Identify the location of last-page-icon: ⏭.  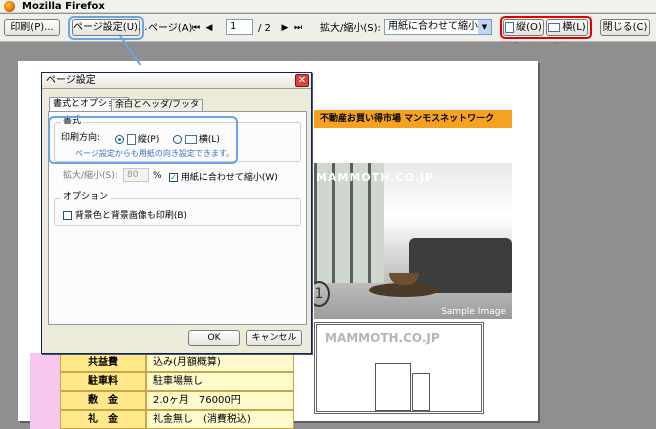
(298, 28).